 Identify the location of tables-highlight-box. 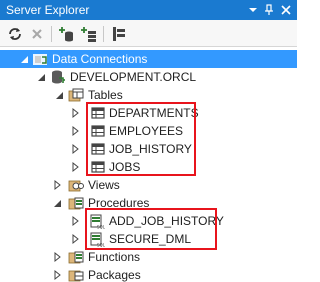
(141, 139).